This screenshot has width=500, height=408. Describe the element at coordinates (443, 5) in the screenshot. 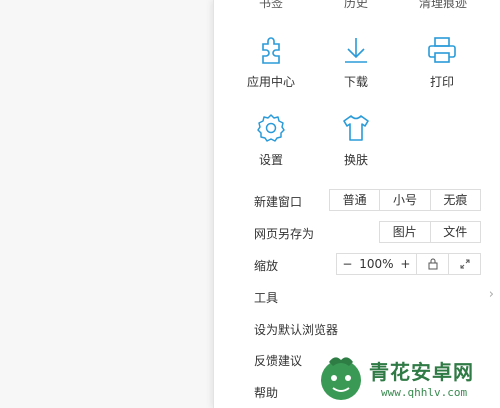

I see `clear-traces-shortcut: 清理痕迹` at that location.